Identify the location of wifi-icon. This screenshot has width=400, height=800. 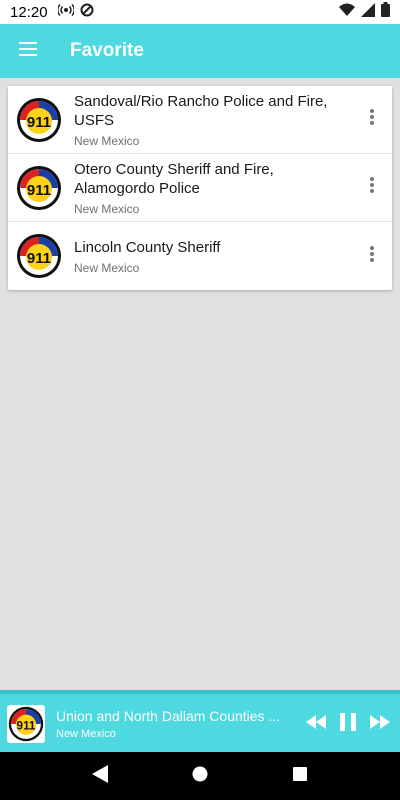
(347, 12).